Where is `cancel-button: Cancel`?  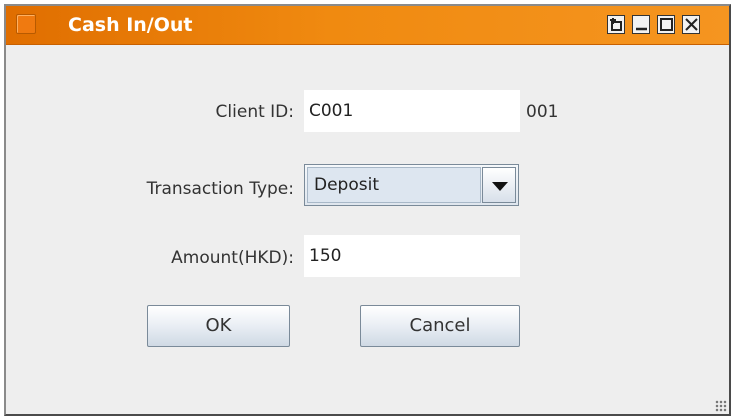 cancel-button: Cancel is located at coordinates (440, 326).